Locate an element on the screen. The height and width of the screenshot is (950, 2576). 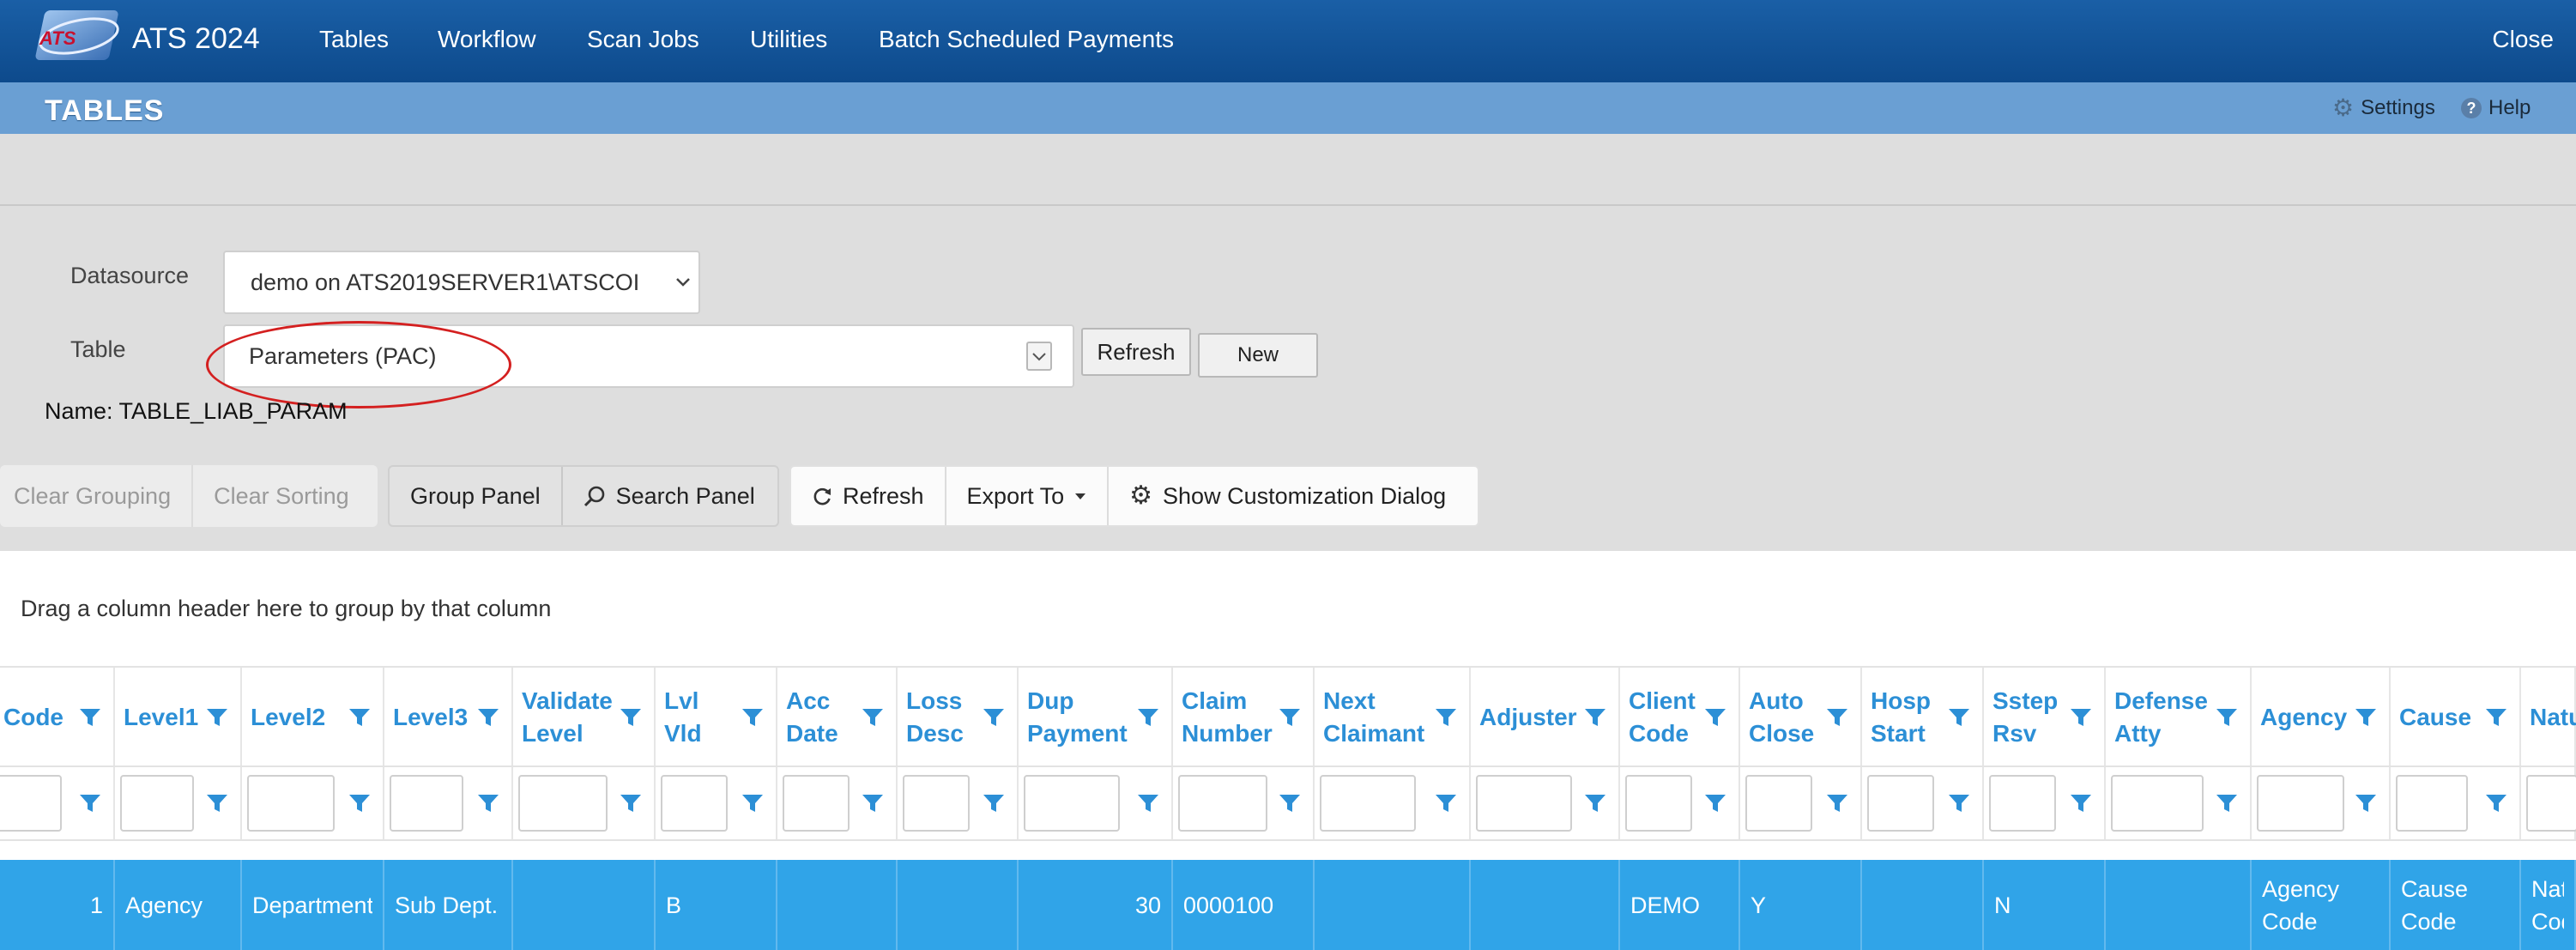
grid-refresh-button: Refresh is located at coordinates (868, 496).